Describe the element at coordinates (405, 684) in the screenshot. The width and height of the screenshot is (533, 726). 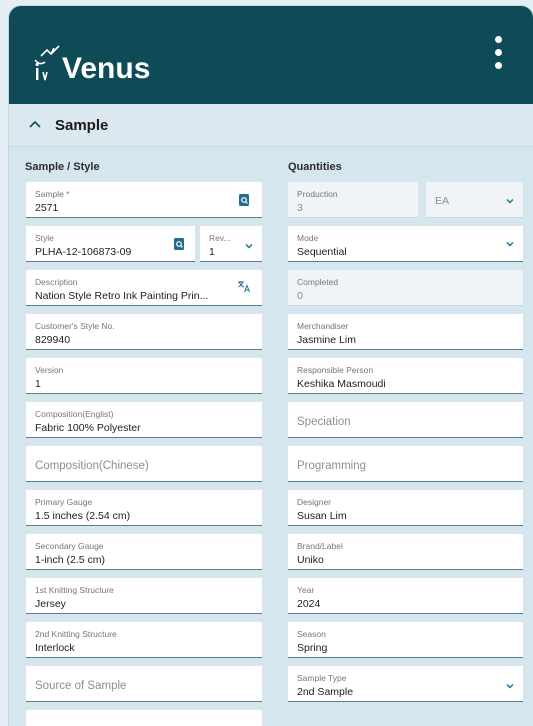
I see `sample-type-select: Sample Type 2nd Sample` at that location.